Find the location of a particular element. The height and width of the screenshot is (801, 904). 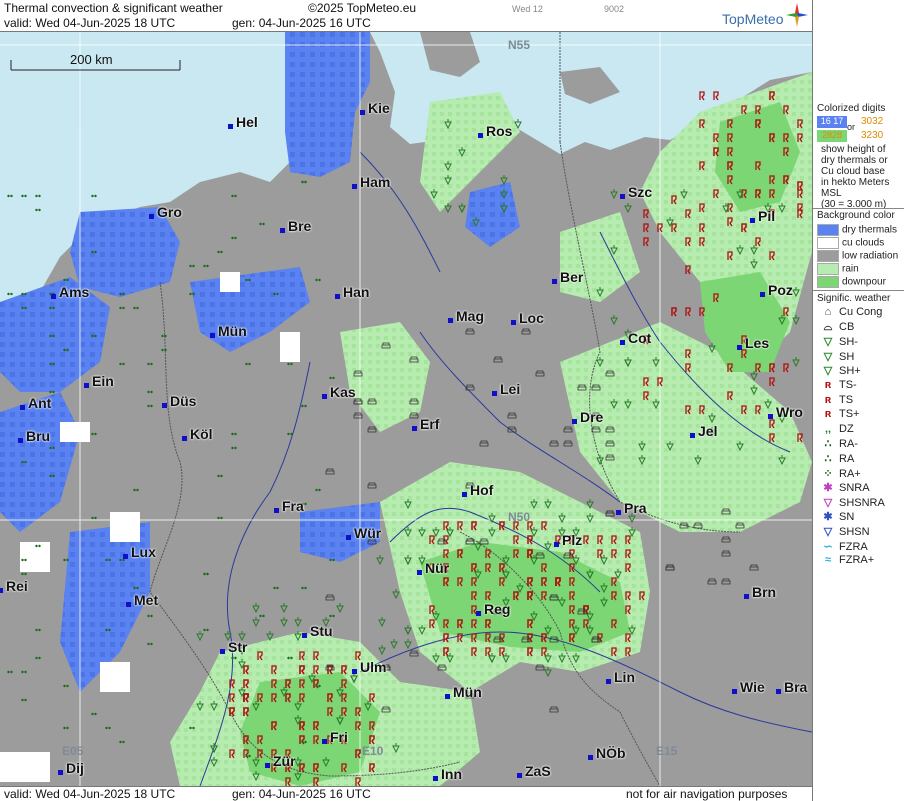

city-label: Nür is located at coordinates (432, 568).